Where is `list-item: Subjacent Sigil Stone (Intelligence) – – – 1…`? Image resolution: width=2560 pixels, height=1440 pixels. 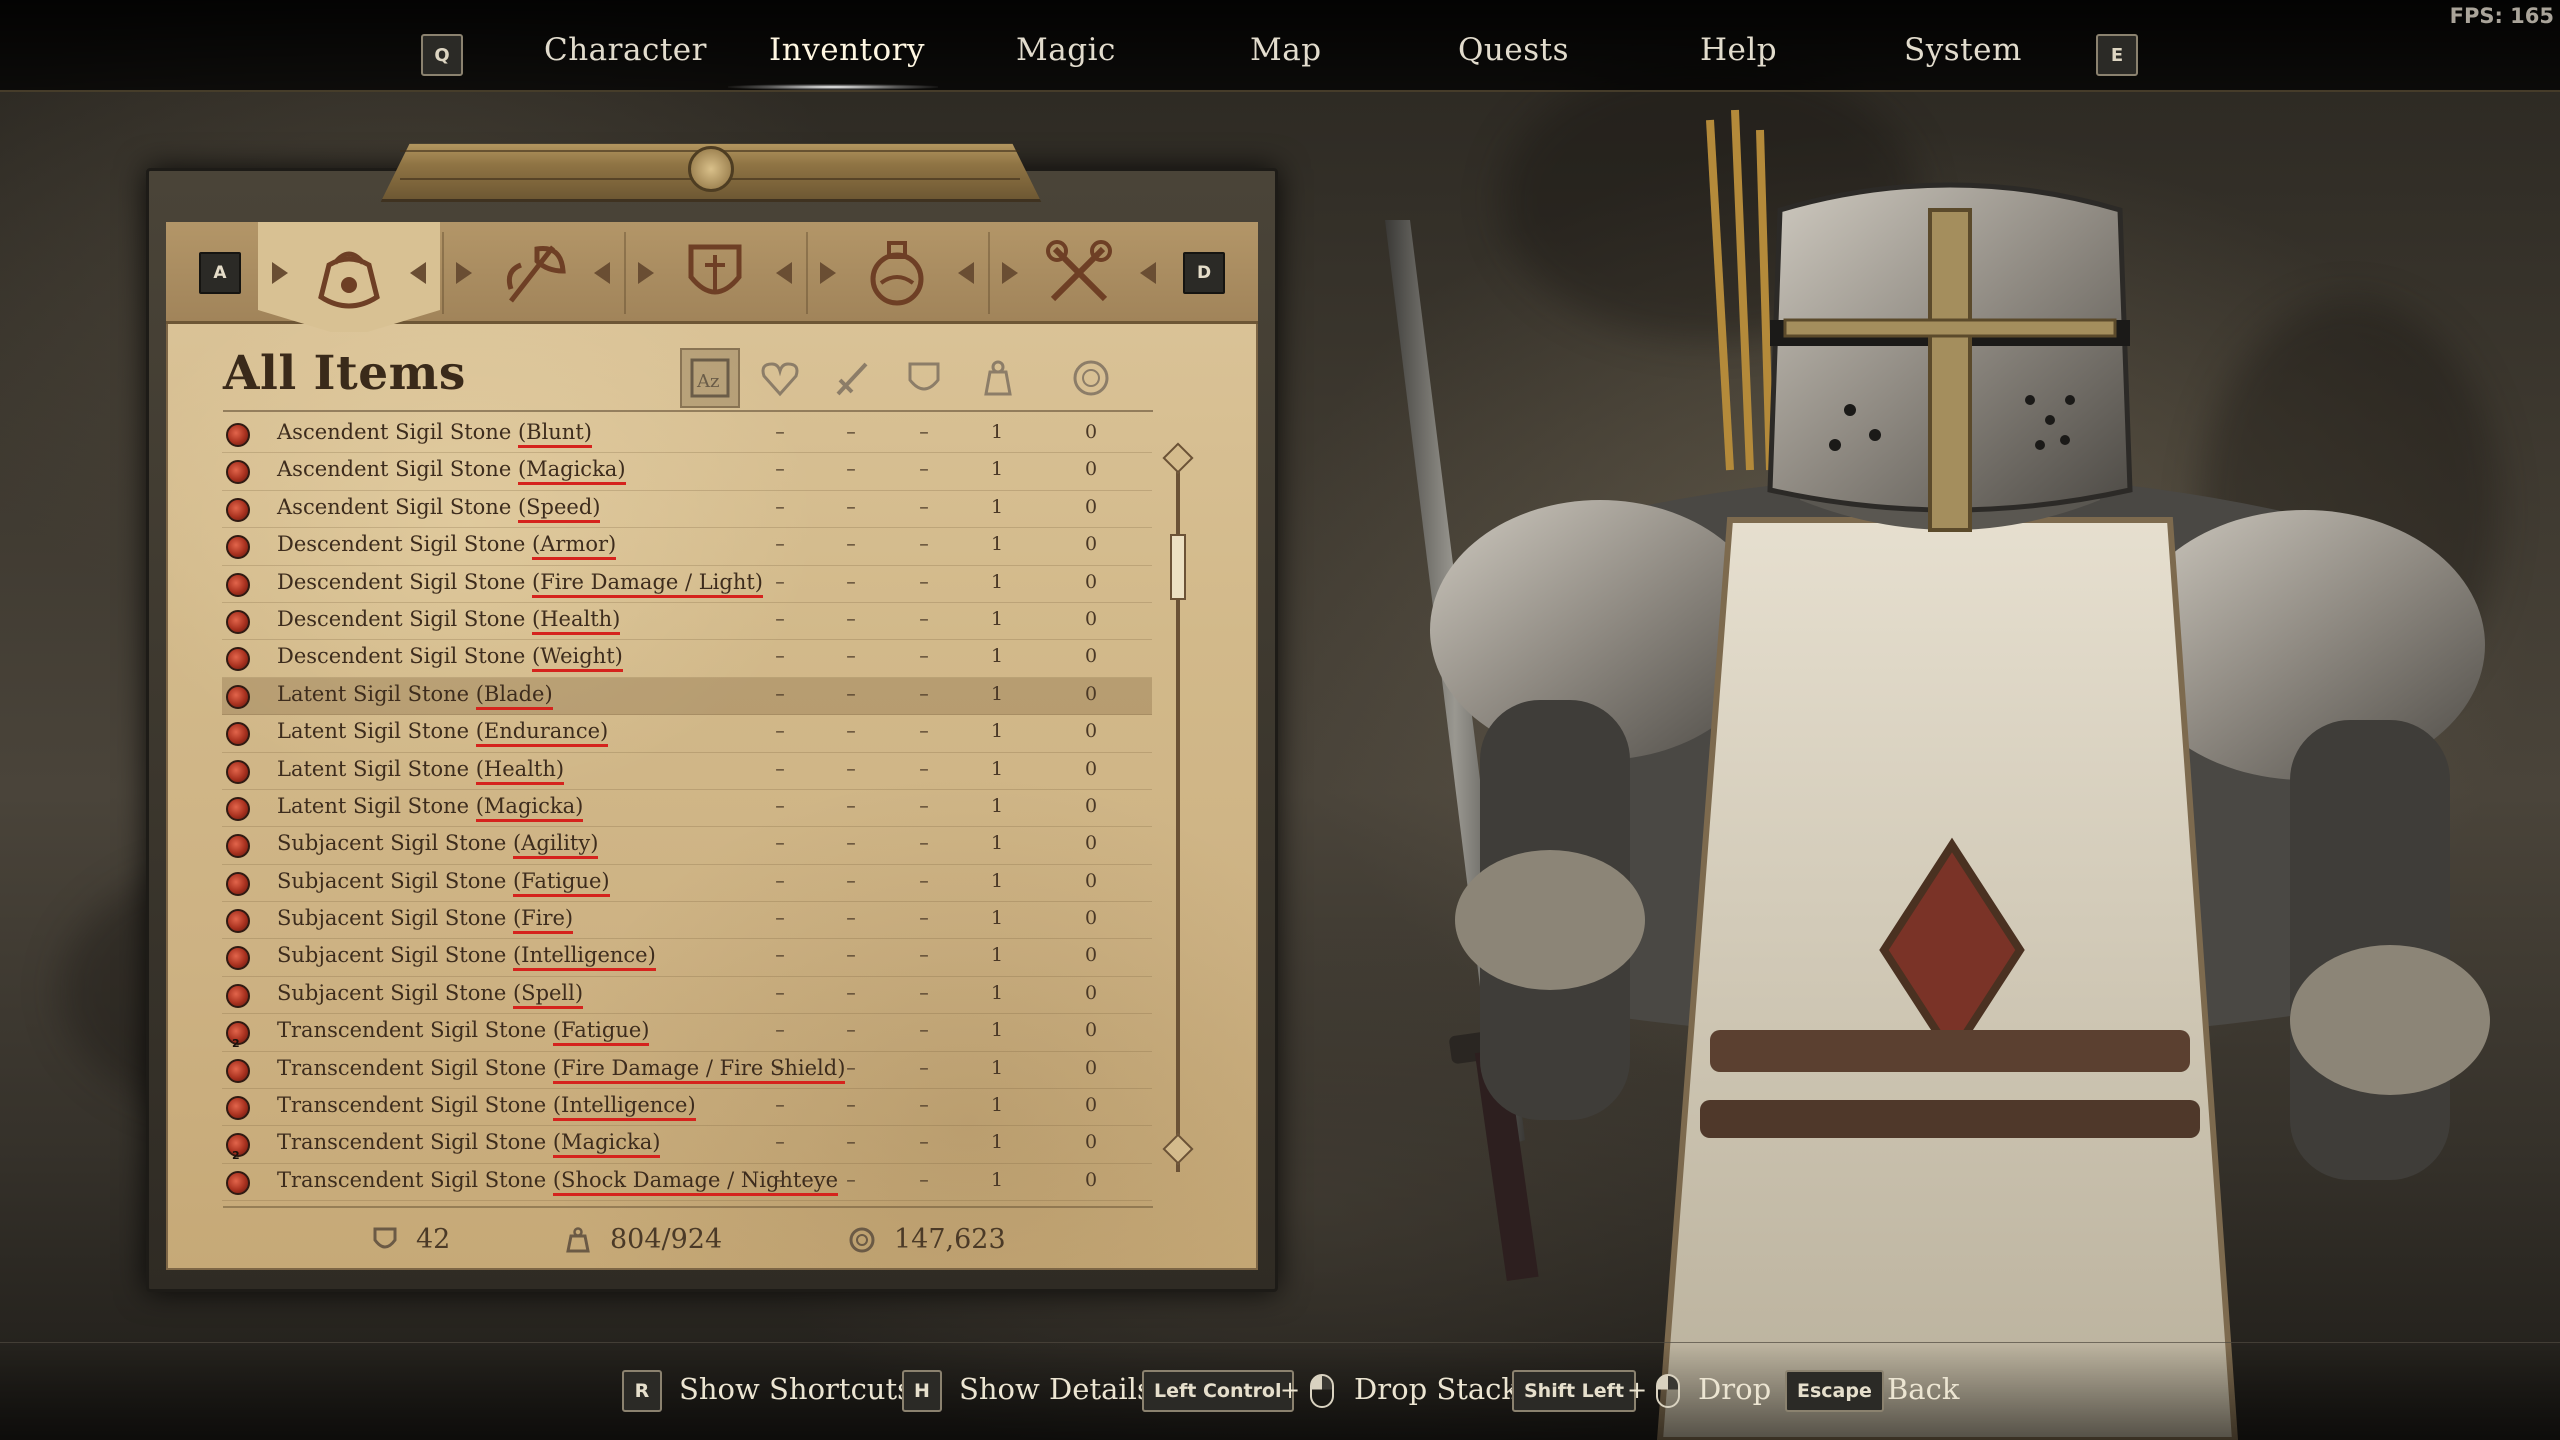
list-item: Subjacent Sigil Stone (Intelligence) – – – 1… is located at coordinates (687, 958).